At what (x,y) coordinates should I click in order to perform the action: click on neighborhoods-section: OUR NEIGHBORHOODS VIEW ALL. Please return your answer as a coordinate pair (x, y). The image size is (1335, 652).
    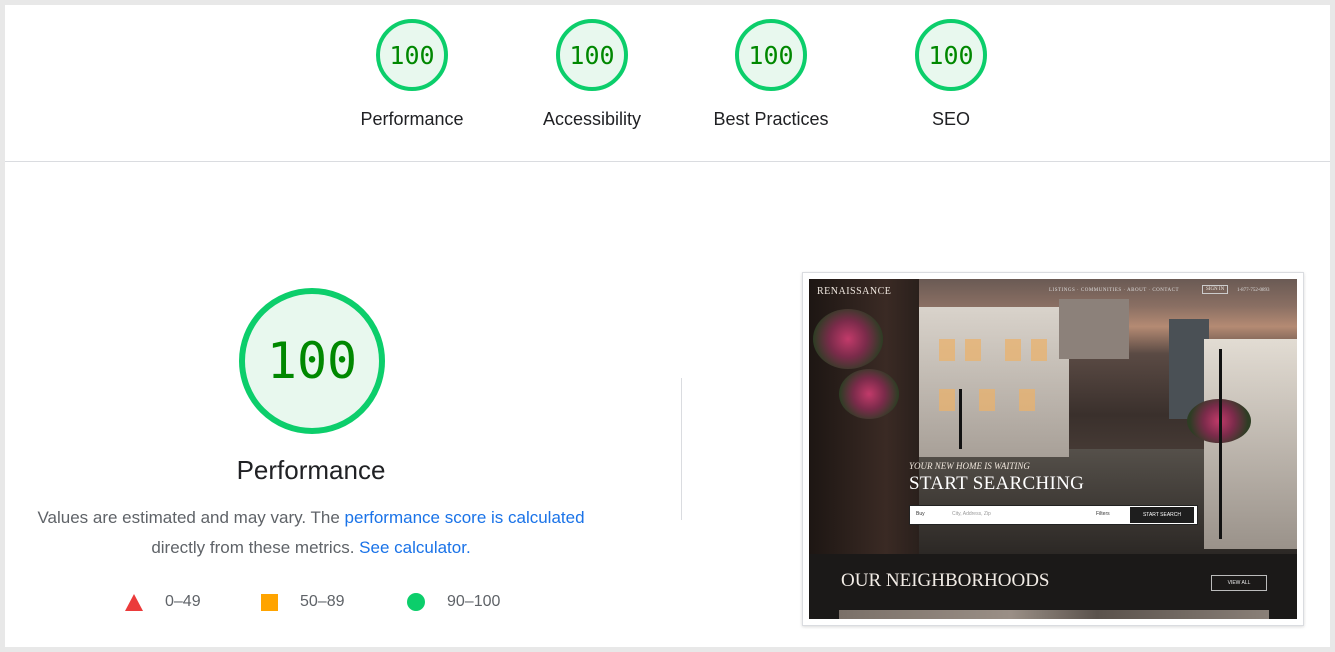
    Looking at the image, I should click on (1053, 586).